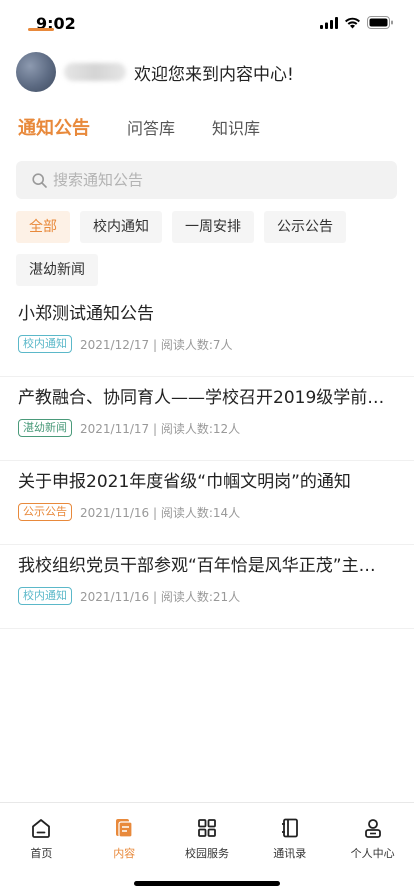  What do you see at coordinates (290, 853) in the screenshot?
I see `tabbar-label: 通讯录` at bounding box center [290, 853].